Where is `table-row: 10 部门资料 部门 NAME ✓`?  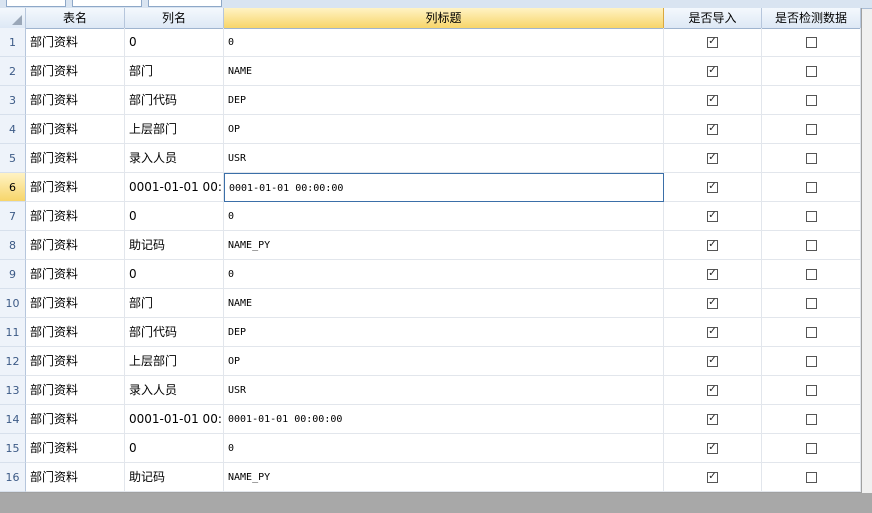
table-row: 10 部门资料 部门 NAME ✓ is located at coordinates (430, 303).